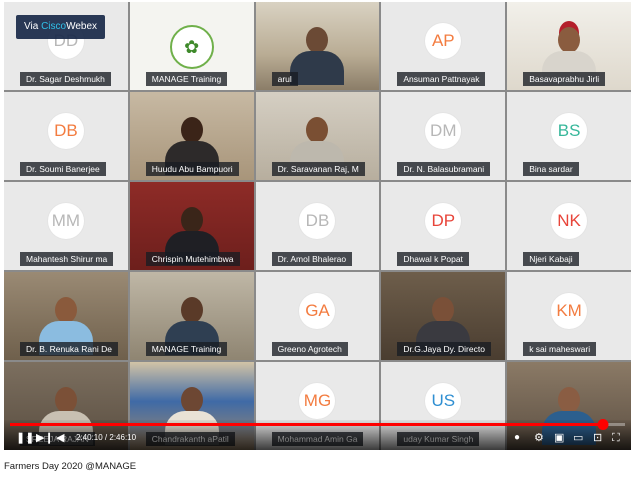  Describe the element at coordinates (539, 438) in the screenshot. I see `settings-gear-icon: ⚙` at that location.